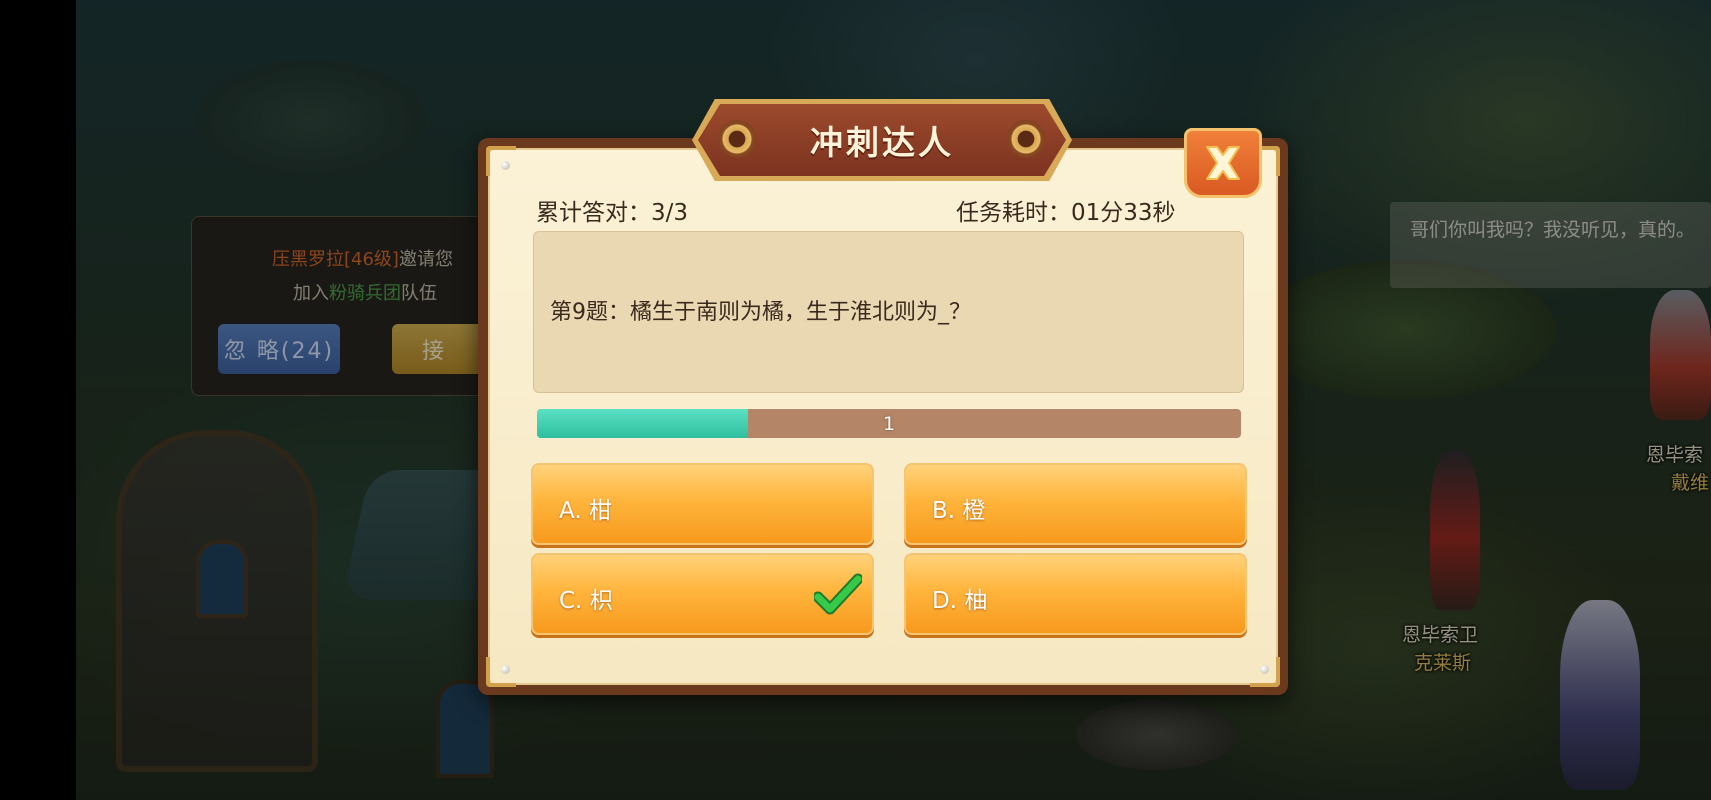 The height and width of the screenshot is (800, 1711). What do you see at coordinates (702, 594) in the screenshot?
I see `option-c-button: C. 枳` at bounding box center [702, 594].